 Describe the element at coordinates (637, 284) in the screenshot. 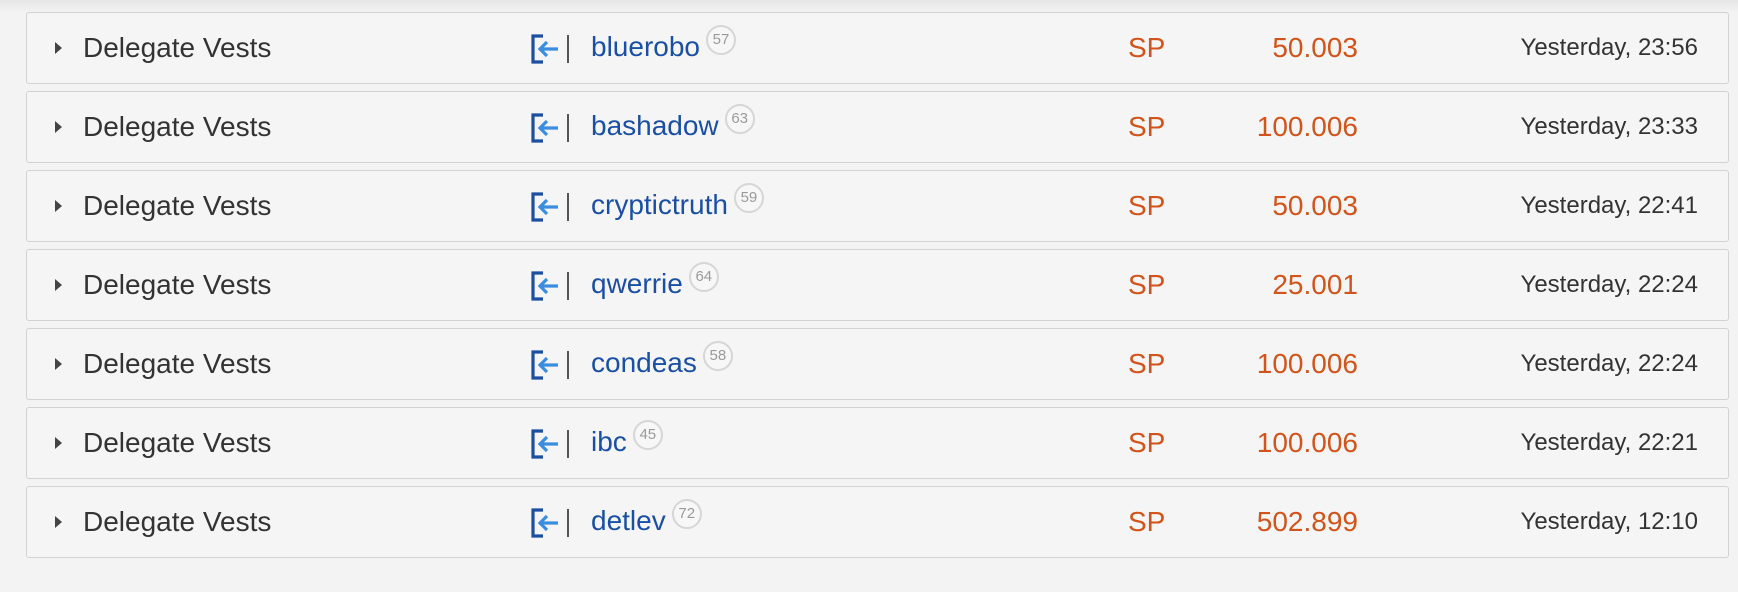

I see `account-link: qwerrie` at that location.